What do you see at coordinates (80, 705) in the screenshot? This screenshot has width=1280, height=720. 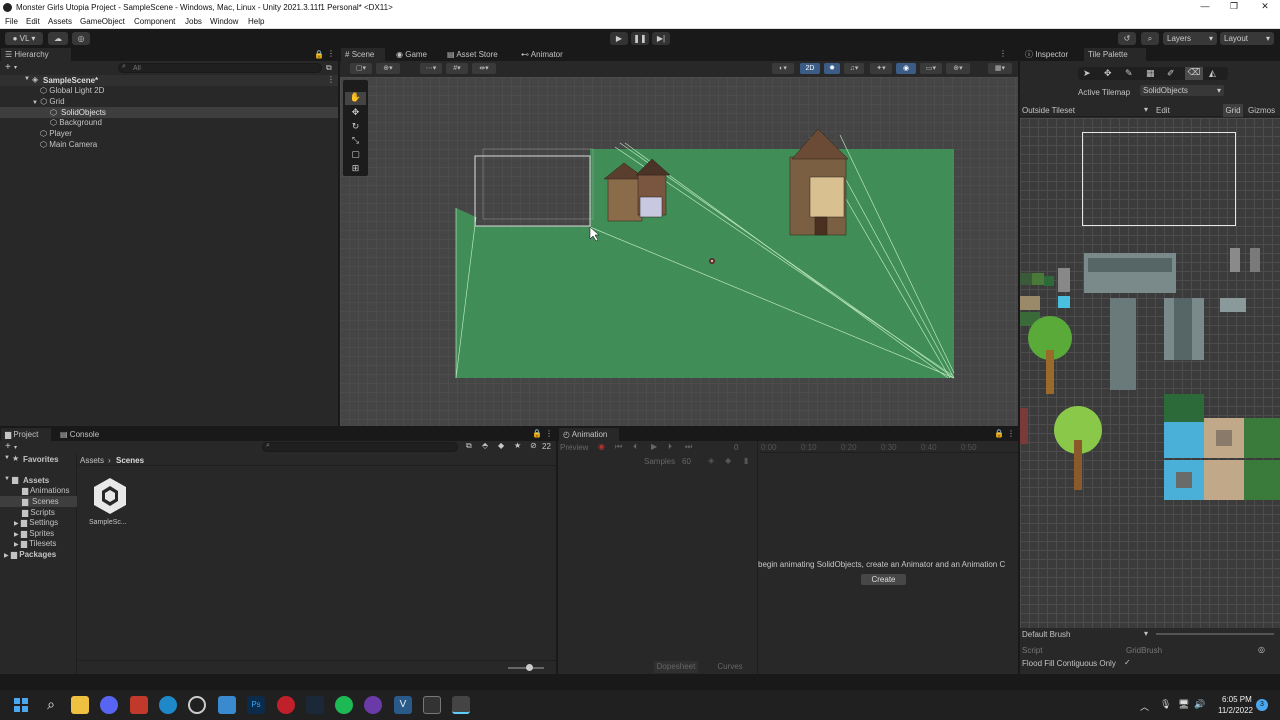 I see `file-explorer-icon` at bounding box center [80, 705].